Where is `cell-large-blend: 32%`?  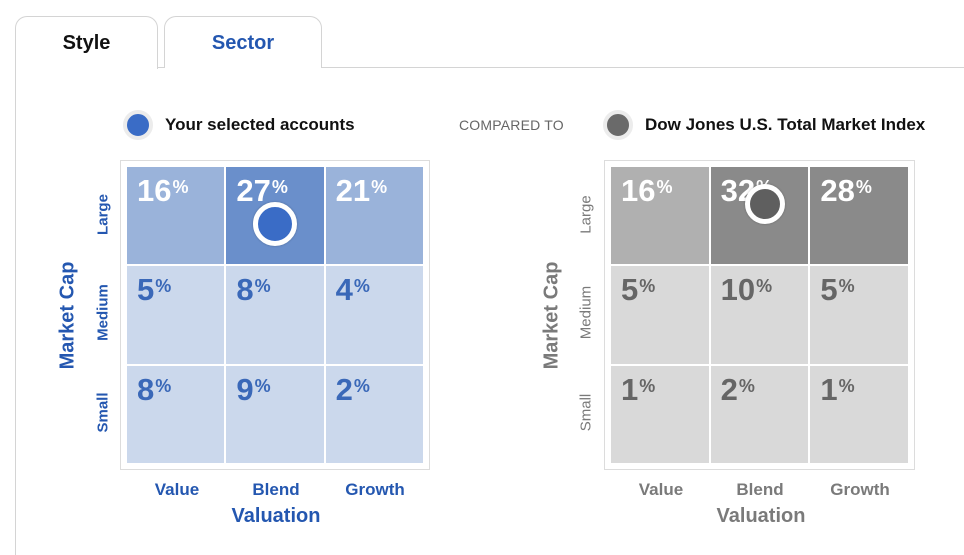
cell-large-blend: 32% is located at coordinates (759, 216).